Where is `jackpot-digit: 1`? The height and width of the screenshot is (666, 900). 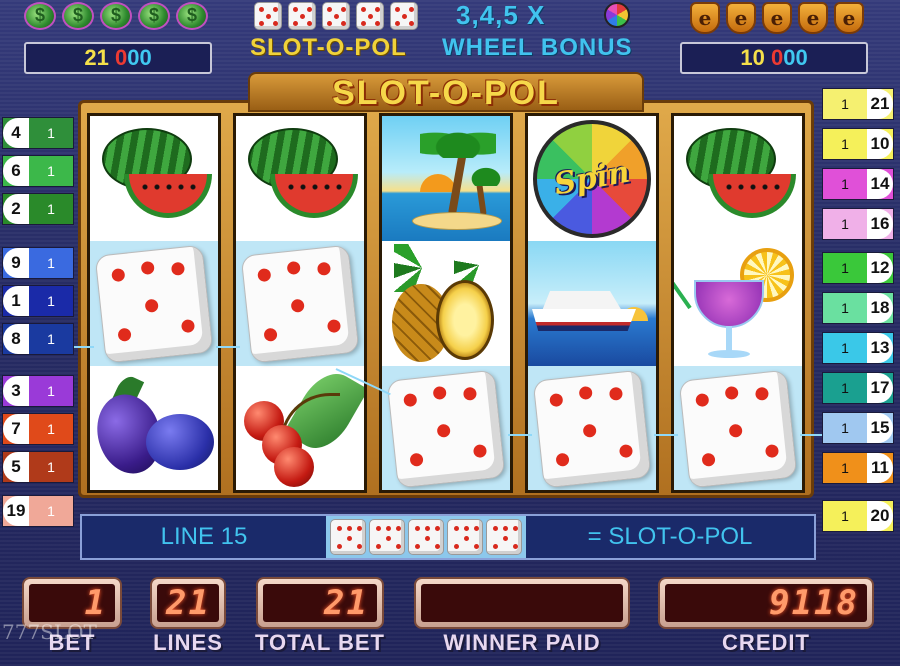
jackpot-digit: 1 is located at coordinates (102, 57).